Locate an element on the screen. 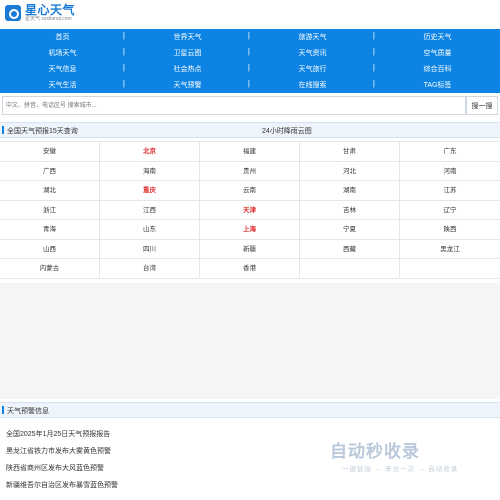 The height and width of the screenshot is (500, 500). watermark: 自动秒收录 一键链接 → 来访一次 → 自动收录 is located at coordinates (412, 457).